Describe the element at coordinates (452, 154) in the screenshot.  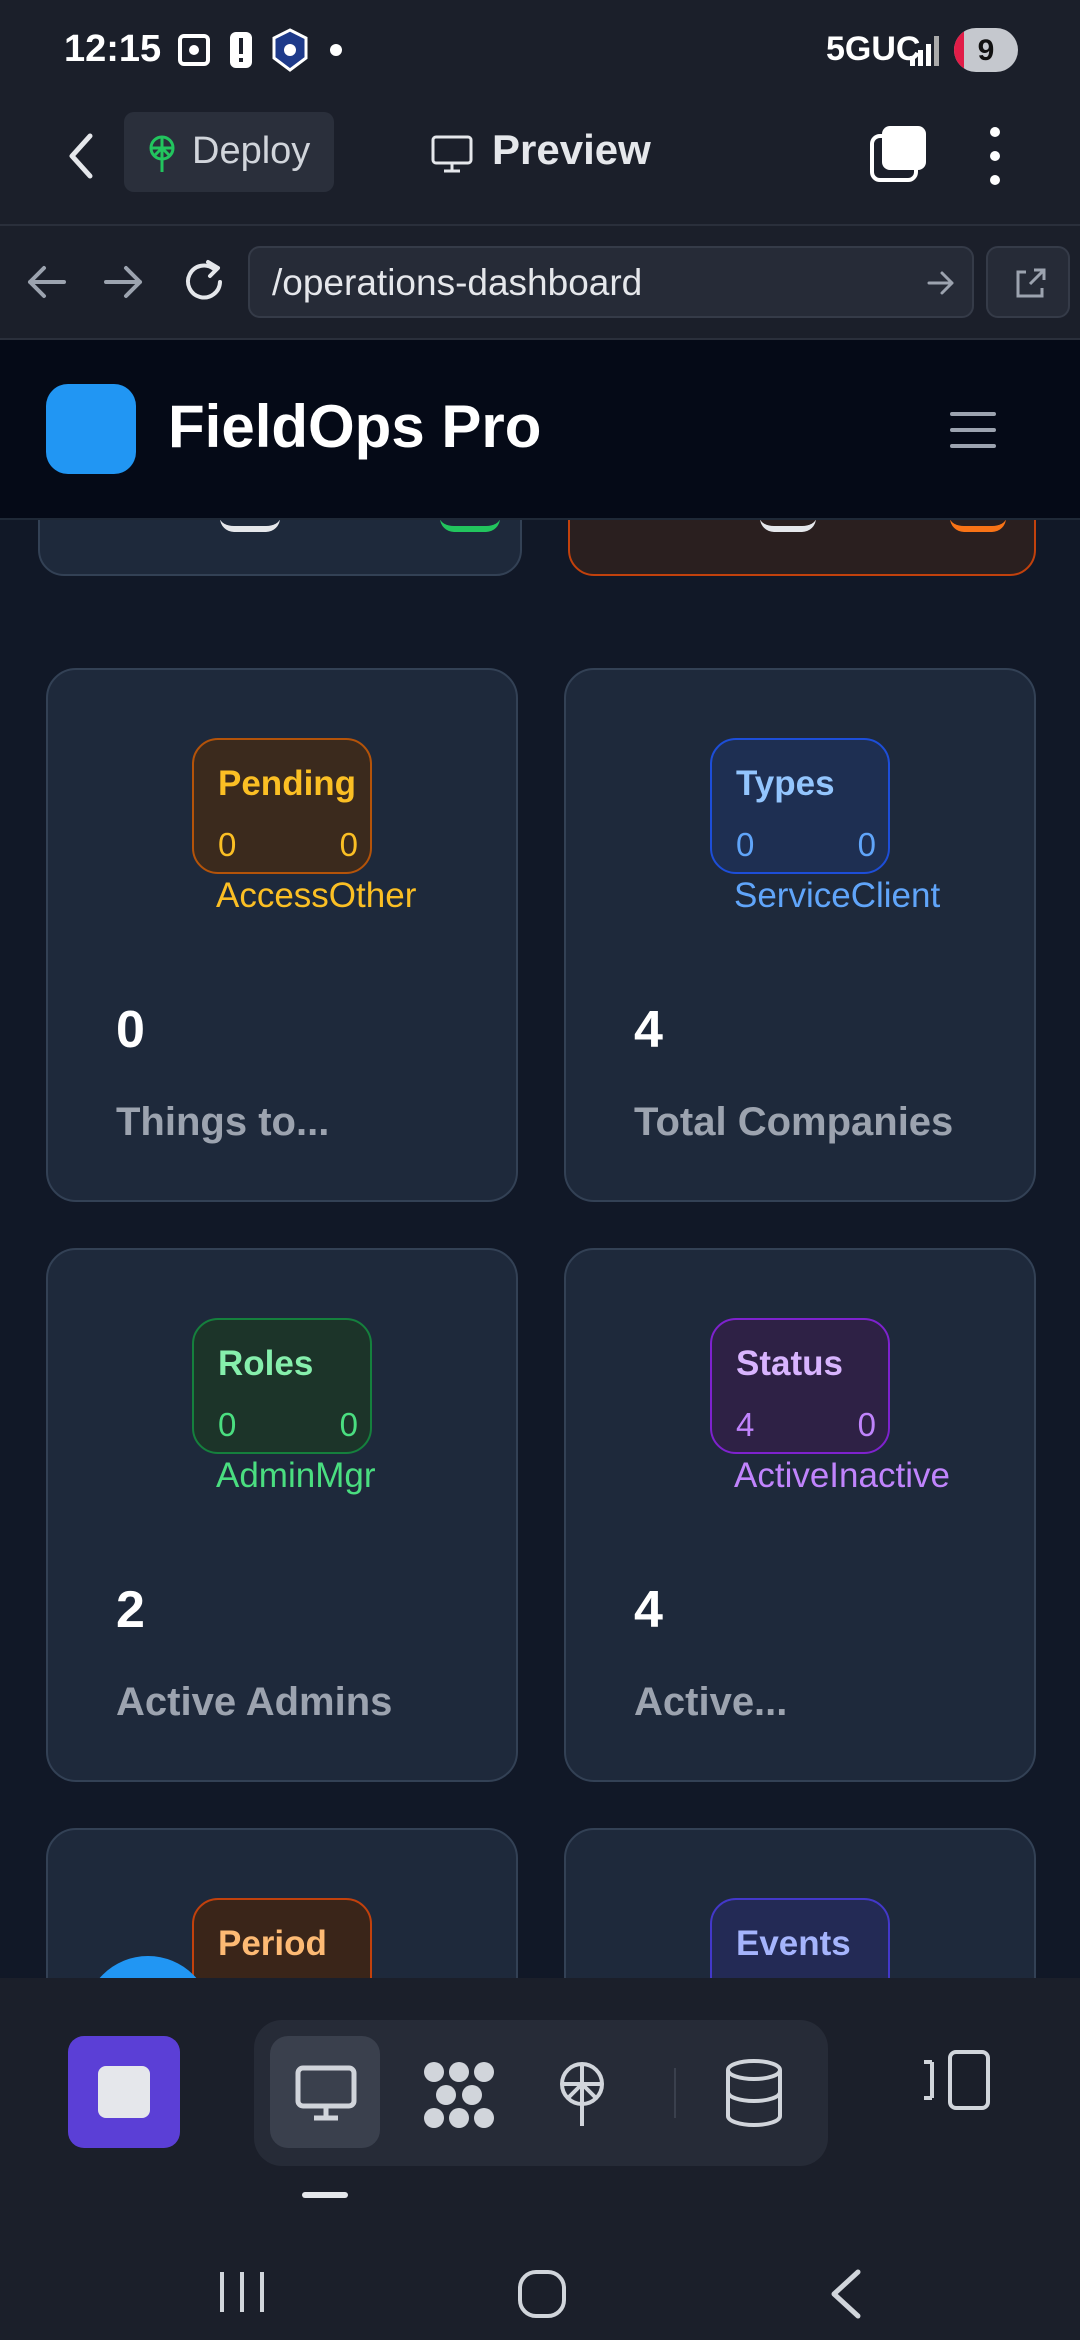
I see `monitor-icon` at that location.